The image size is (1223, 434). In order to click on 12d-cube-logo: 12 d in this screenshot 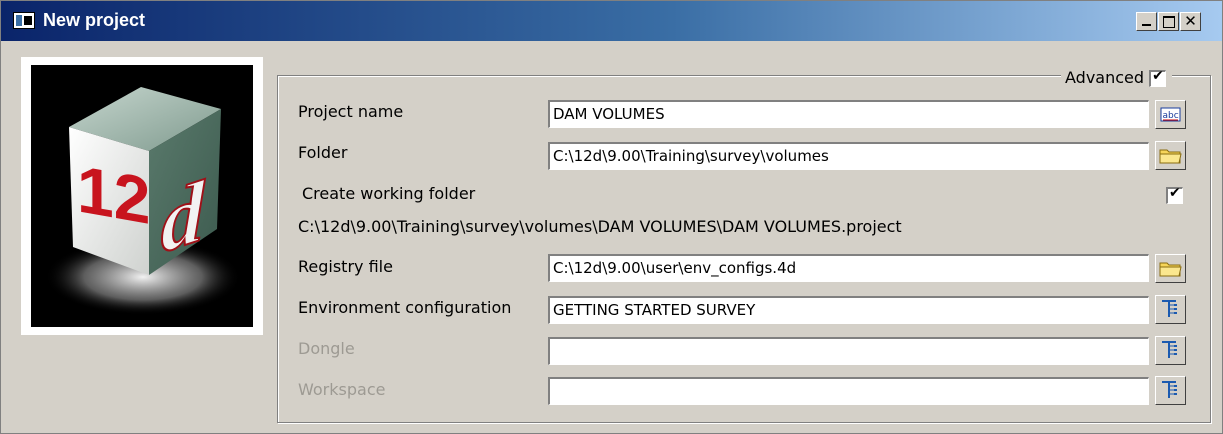, I will do `click(142, 196)`.